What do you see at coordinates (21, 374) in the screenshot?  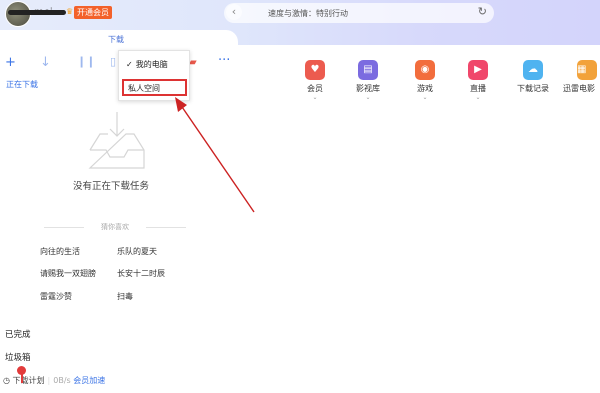 I see `location-pin-icon` at bounding box center [21, 374].